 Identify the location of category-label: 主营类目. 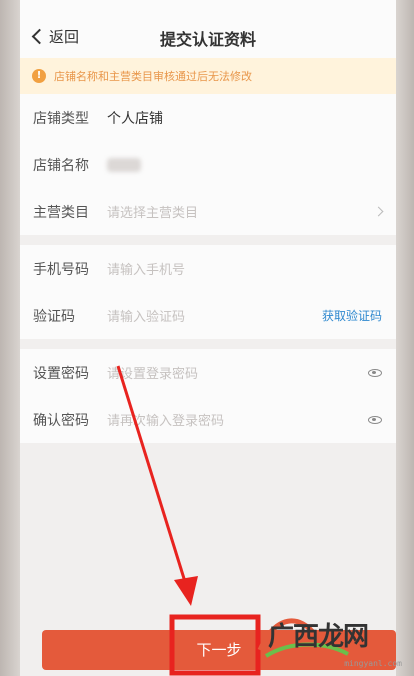
(61, 212).